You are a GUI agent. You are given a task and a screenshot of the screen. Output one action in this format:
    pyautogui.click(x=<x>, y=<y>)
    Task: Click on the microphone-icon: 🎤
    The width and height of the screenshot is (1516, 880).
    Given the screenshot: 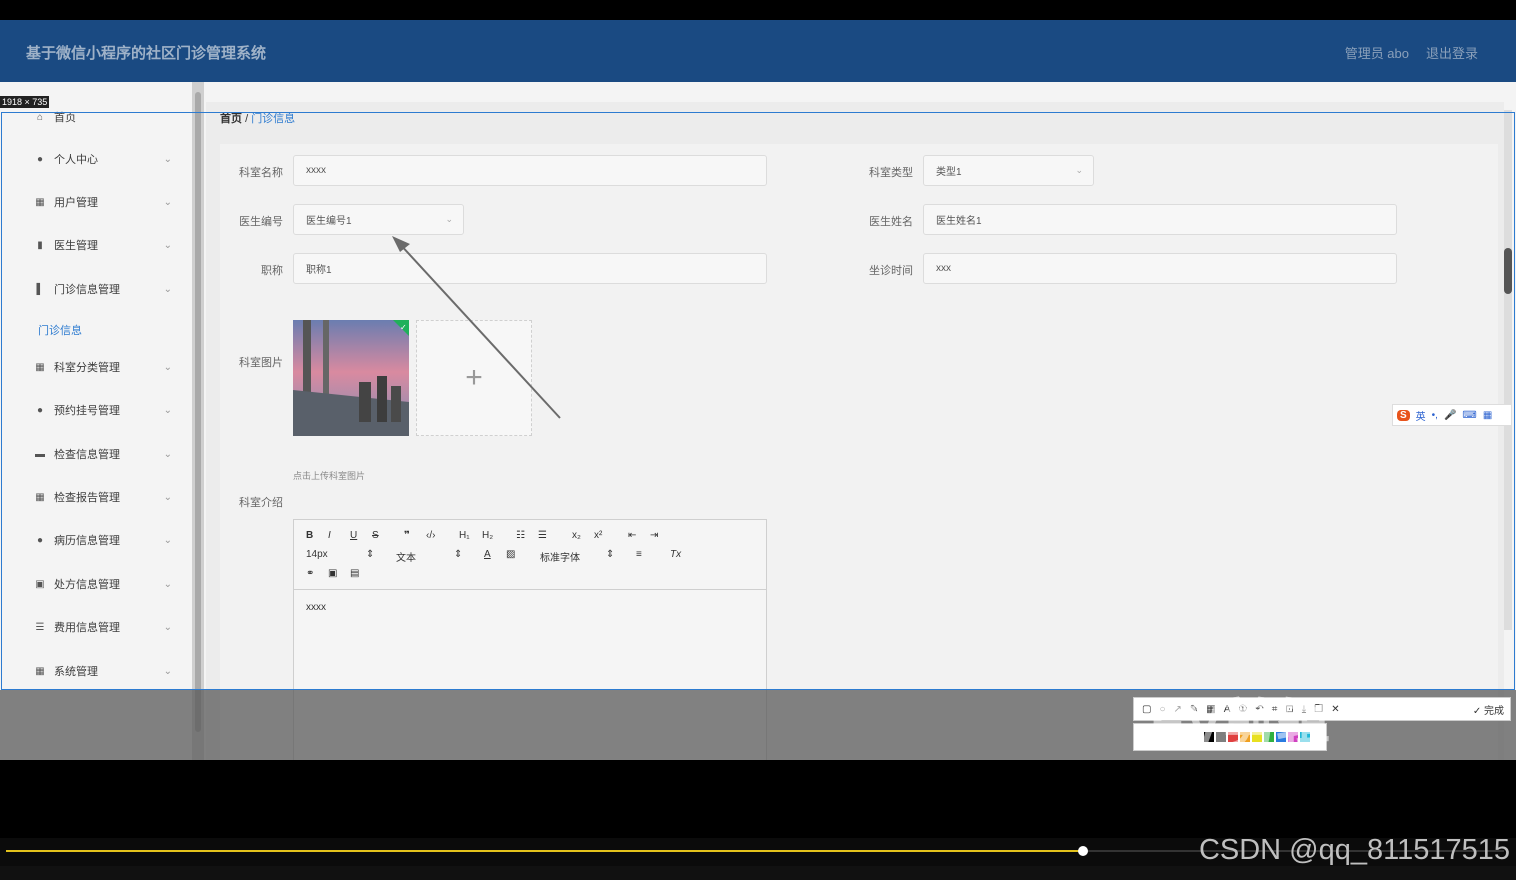 What is the action you would take?
    pyautogui.click(x=1450, y=415)
    